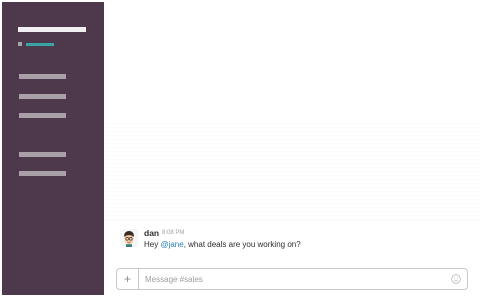  What do you see at coordinates (20, 44) in the screenshot?
I see `presence-icon` at bounding box center [20, 44].